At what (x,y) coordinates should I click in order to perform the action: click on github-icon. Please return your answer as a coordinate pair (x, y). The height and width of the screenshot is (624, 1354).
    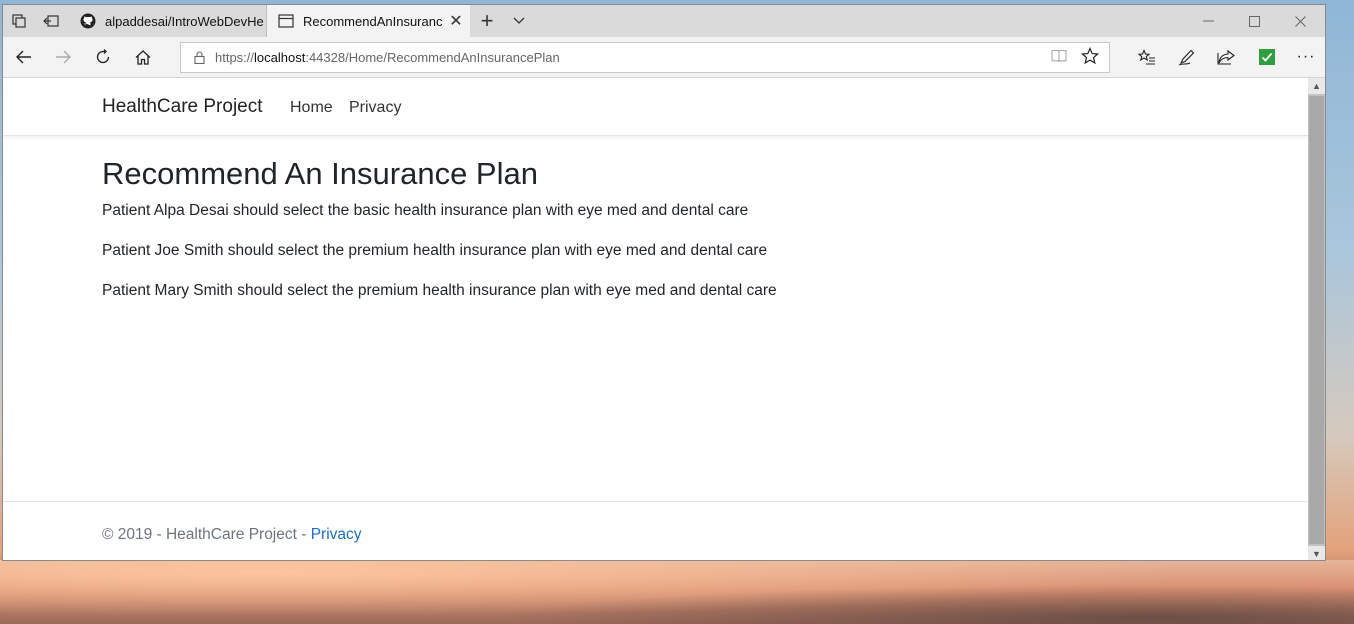
    Looking at the image, I should click on (88, 21).